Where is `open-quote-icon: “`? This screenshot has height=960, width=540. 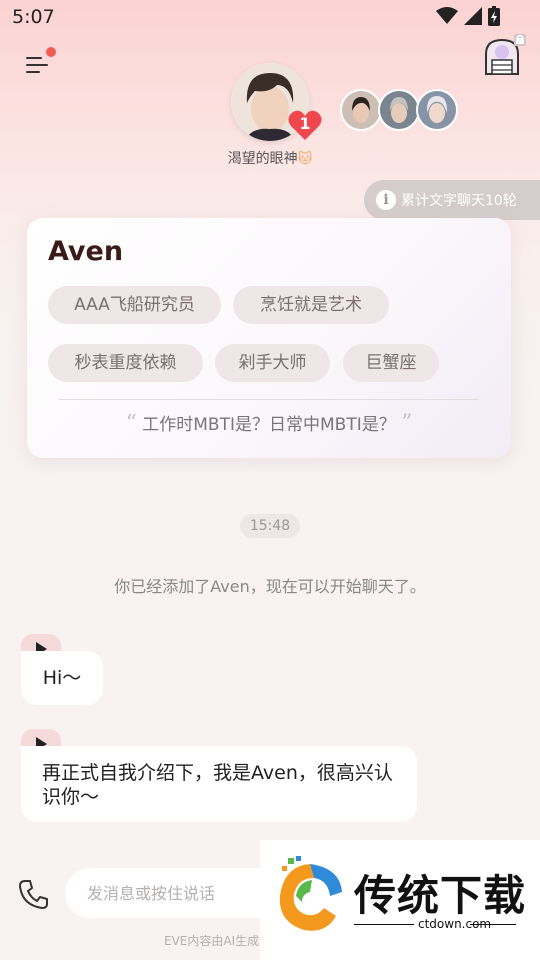 open-quote-icon: “ is located at coordinates (131, 423).